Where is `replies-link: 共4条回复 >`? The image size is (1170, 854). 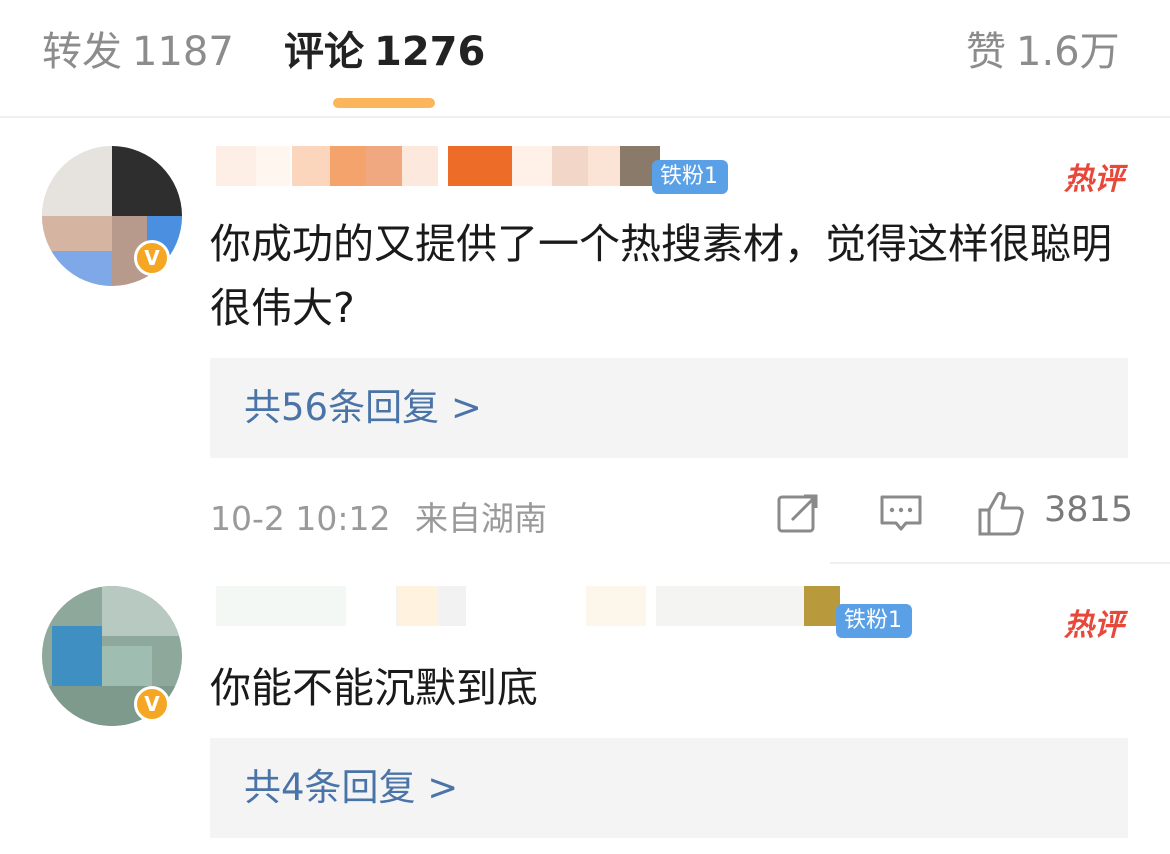
replies-link: 共4条回复 > is located at coordinates (669, 788).